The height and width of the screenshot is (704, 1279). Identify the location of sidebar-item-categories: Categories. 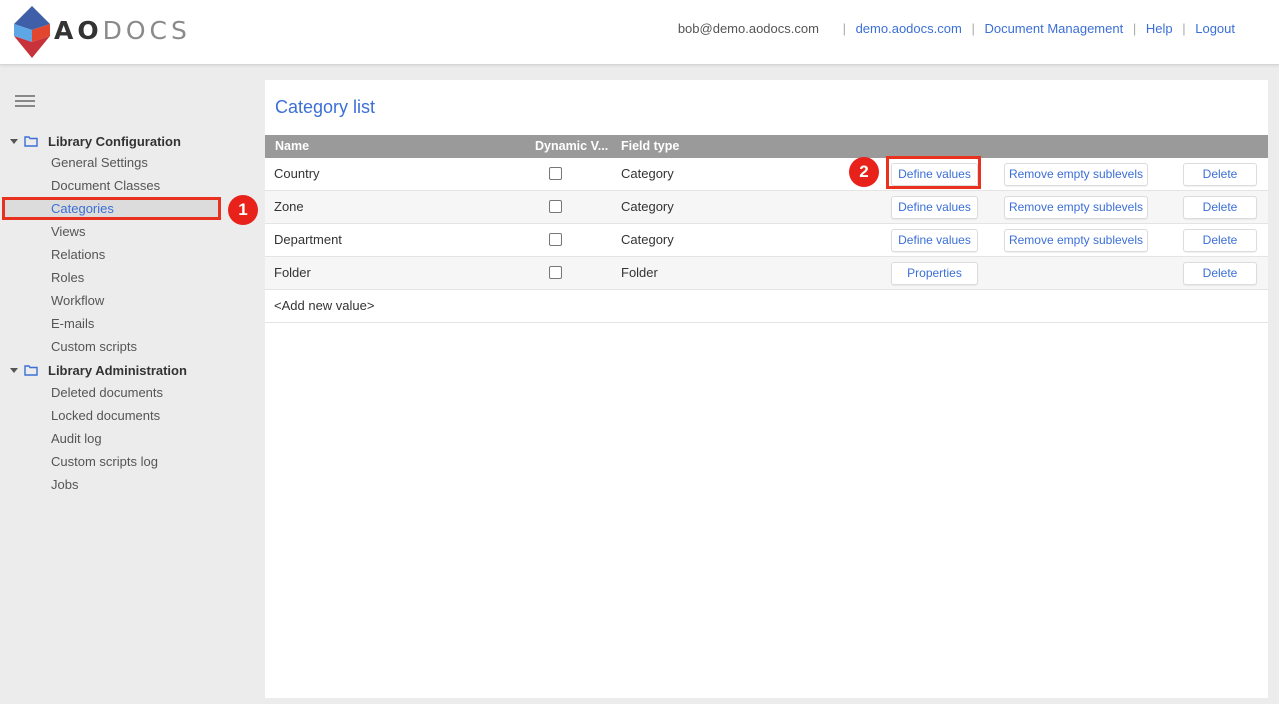
(82, 209).